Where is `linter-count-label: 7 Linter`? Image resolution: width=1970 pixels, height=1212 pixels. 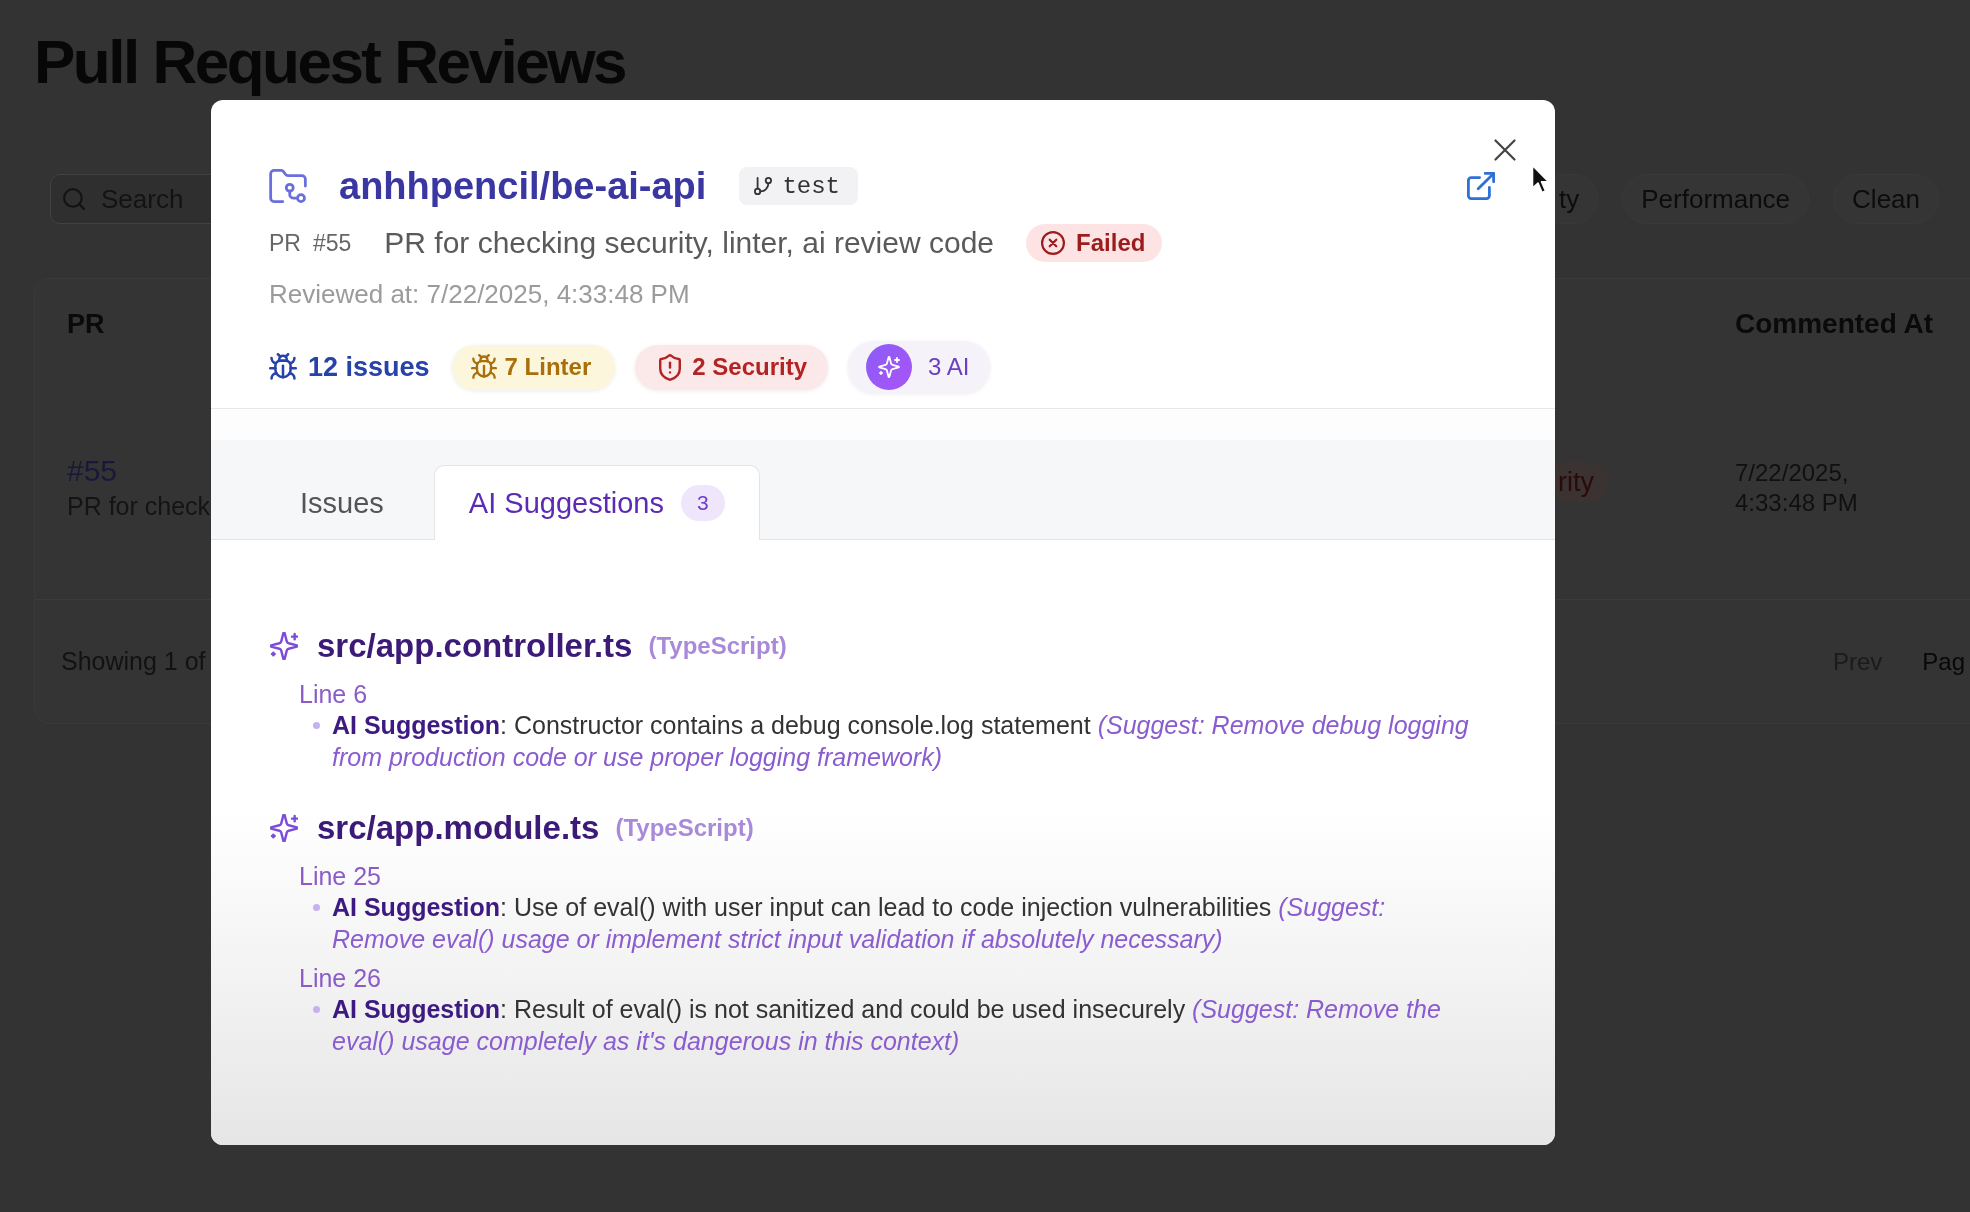 linter-count-label: 7 Linter is located at coordinates (548, 367).